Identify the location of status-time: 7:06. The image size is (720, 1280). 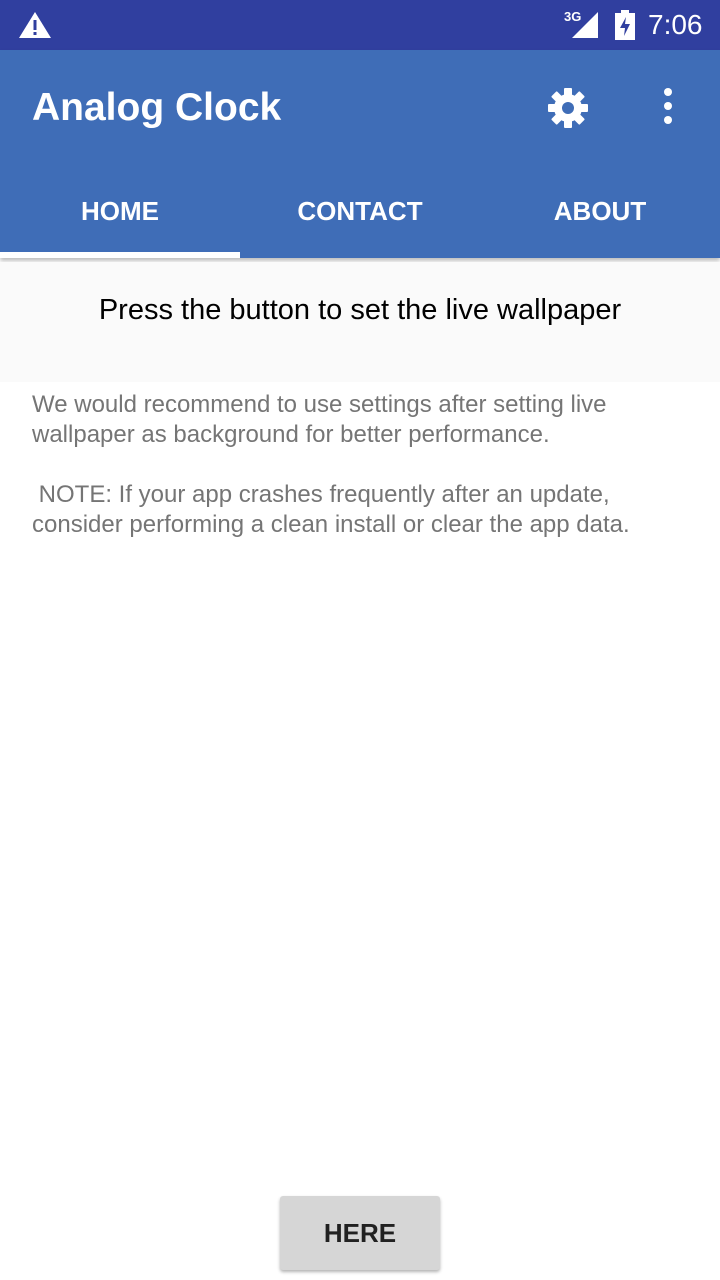
(675, 24).